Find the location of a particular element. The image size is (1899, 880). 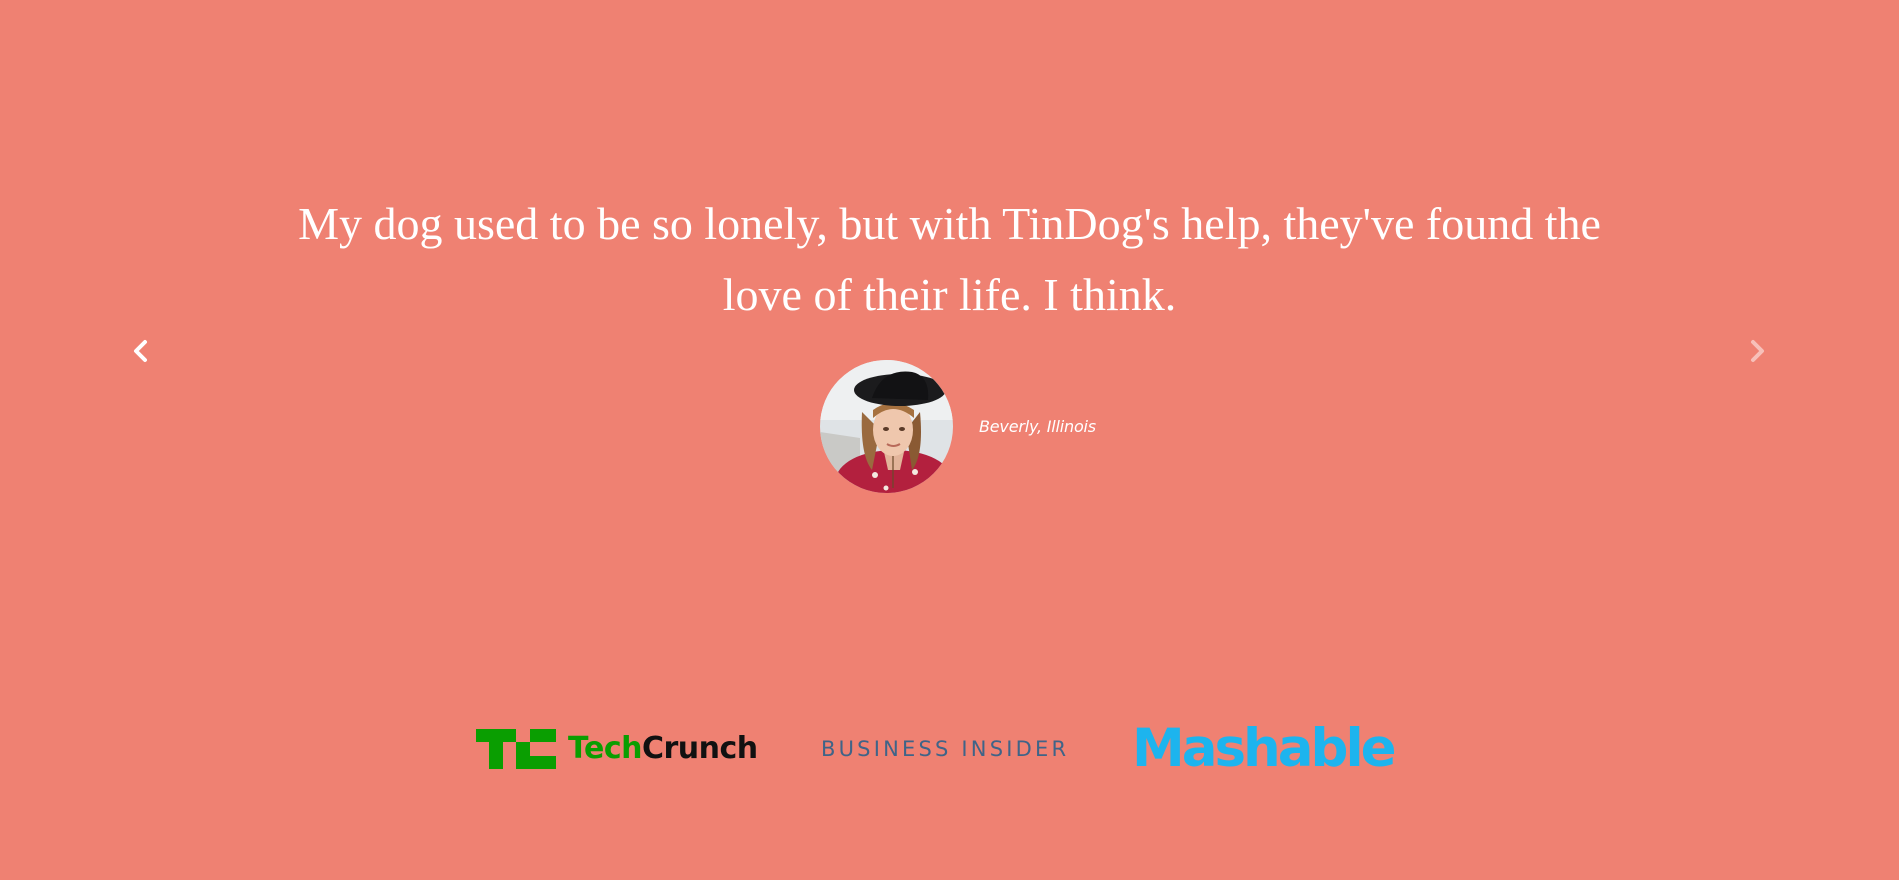

carousel-next-button is located at coordinates (1757, 351).